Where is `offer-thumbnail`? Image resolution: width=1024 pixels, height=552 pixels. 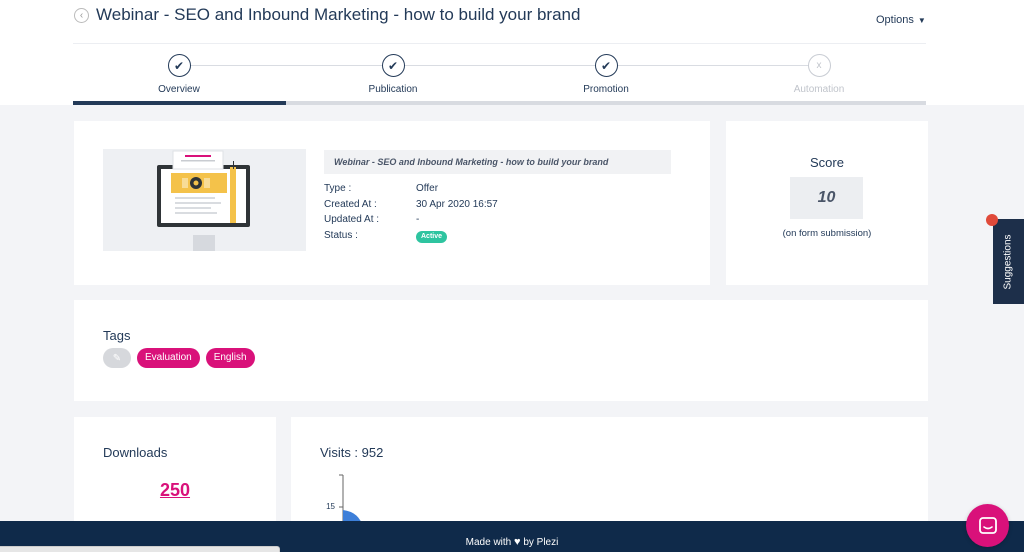
offer-thumbnail is located at coordinates (204, 200).